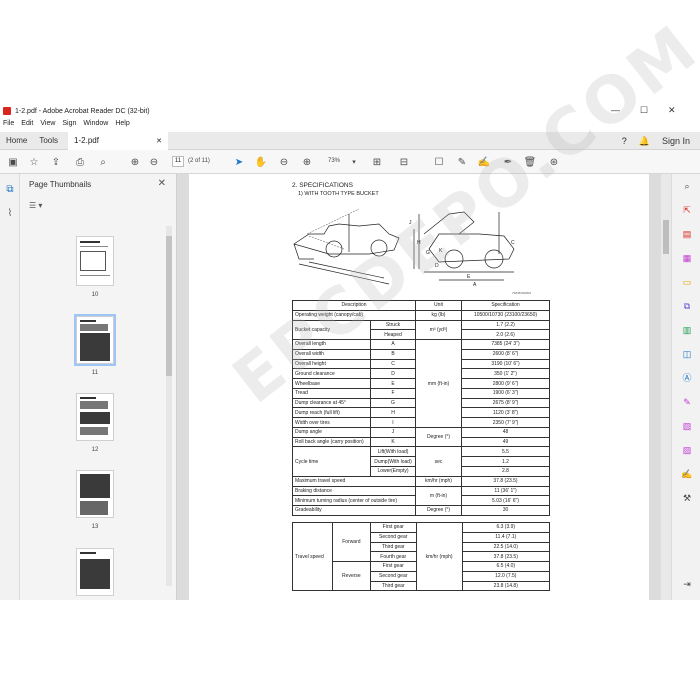 This screenshot has width=700, height=700. What do you see at coordinates (10, 190) in the screenshot?
I see `page-thumbnails-icon: ⧉` at bounding box center [10, 190].